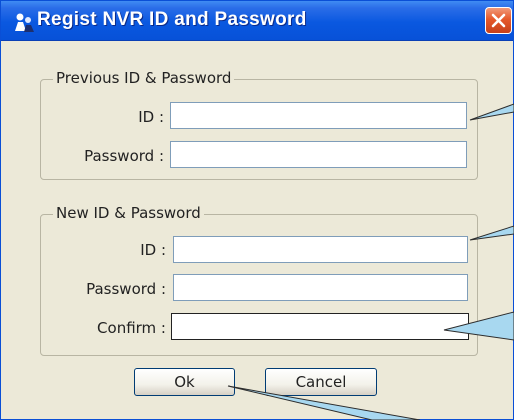 Image resolution: width=514 pixels, height=420 pixels. What do you see at coordinates (478, 326) in the screenshot?
I see `callout-confirm` at bounding box center [478, 326].